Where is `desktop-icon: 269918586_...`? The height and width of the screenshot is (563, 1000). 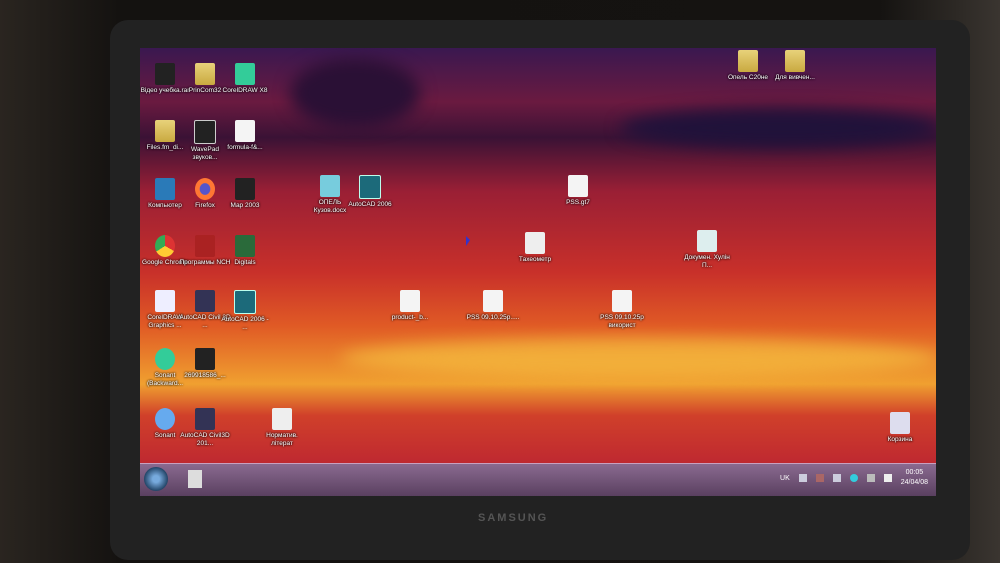 desktop-icon: 269918586_... is located at coordinates (205, 364).